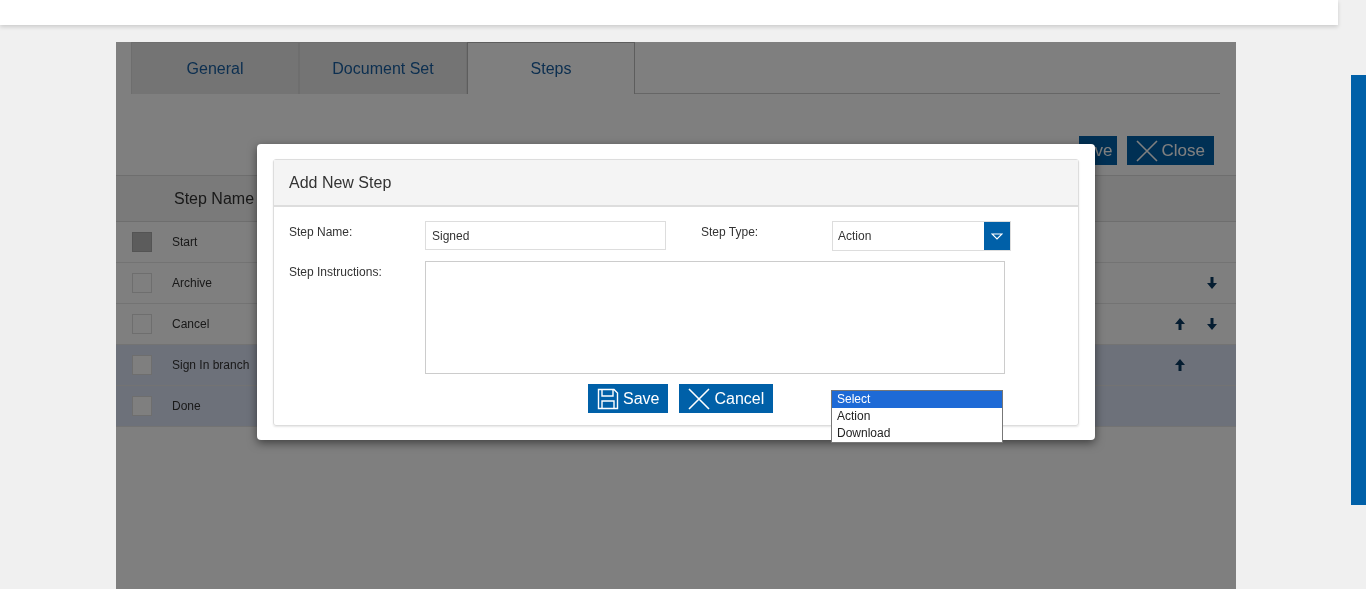 The image size is (1366, 589). I want to click on step-name: Sign In branch, so click(211, 365).